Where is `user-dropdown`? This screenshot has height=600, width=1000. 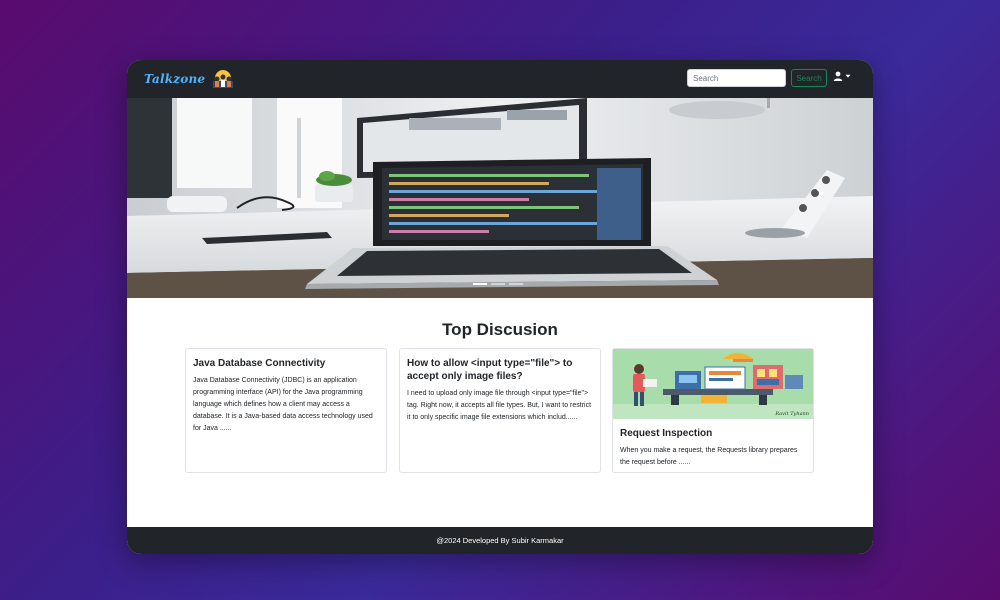 user-dropdown is located at coordinates (842, 76).